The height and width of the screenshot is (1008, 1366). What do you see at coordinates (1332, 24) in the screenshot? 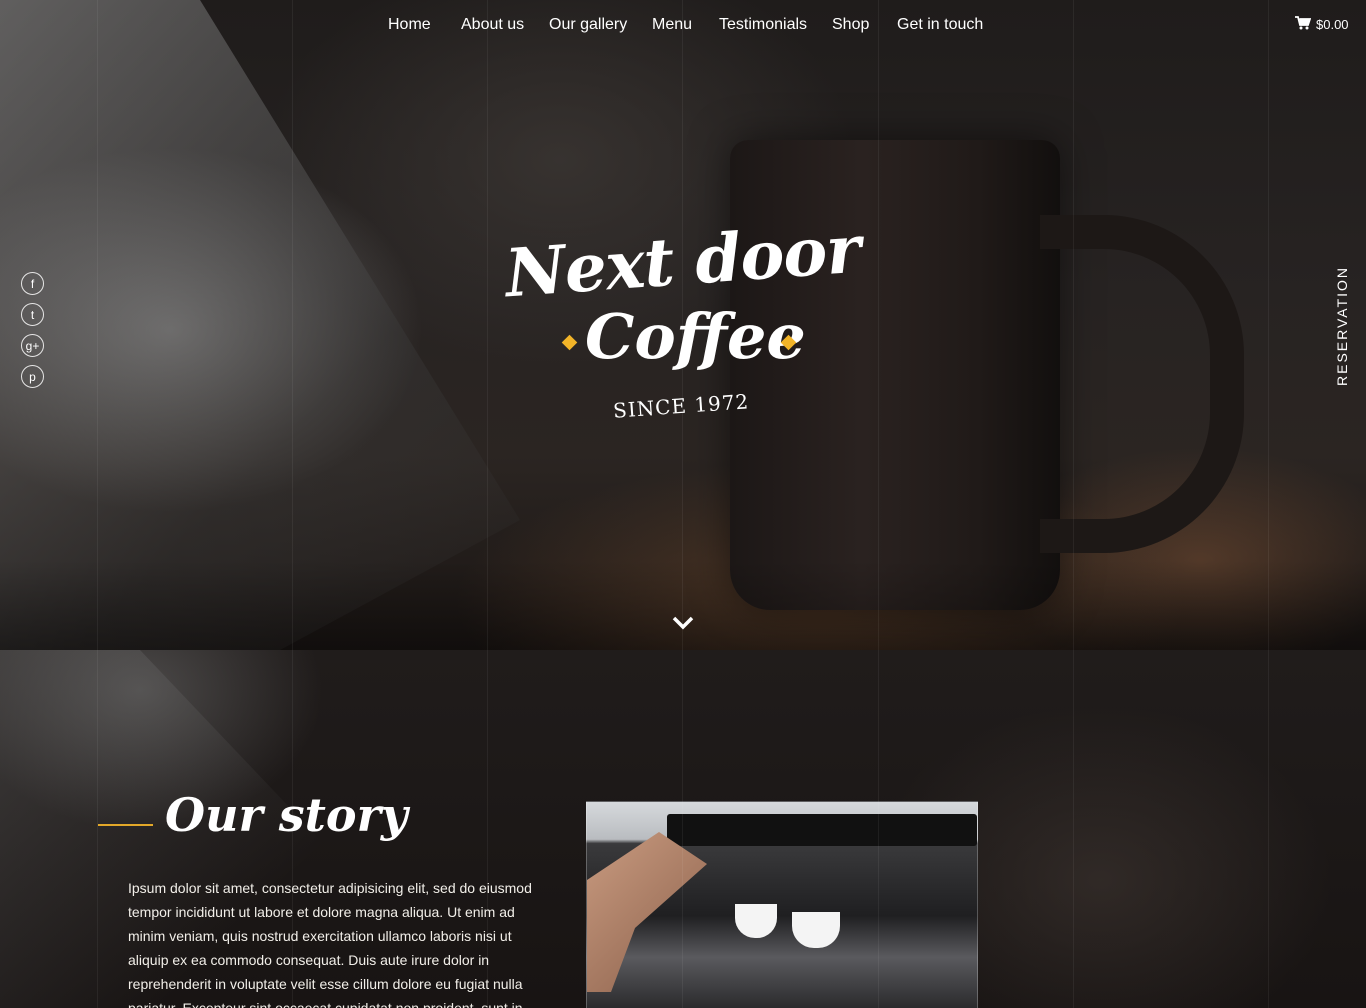
I see `cart-total: $0.00` at bounding box center [1332, 24].